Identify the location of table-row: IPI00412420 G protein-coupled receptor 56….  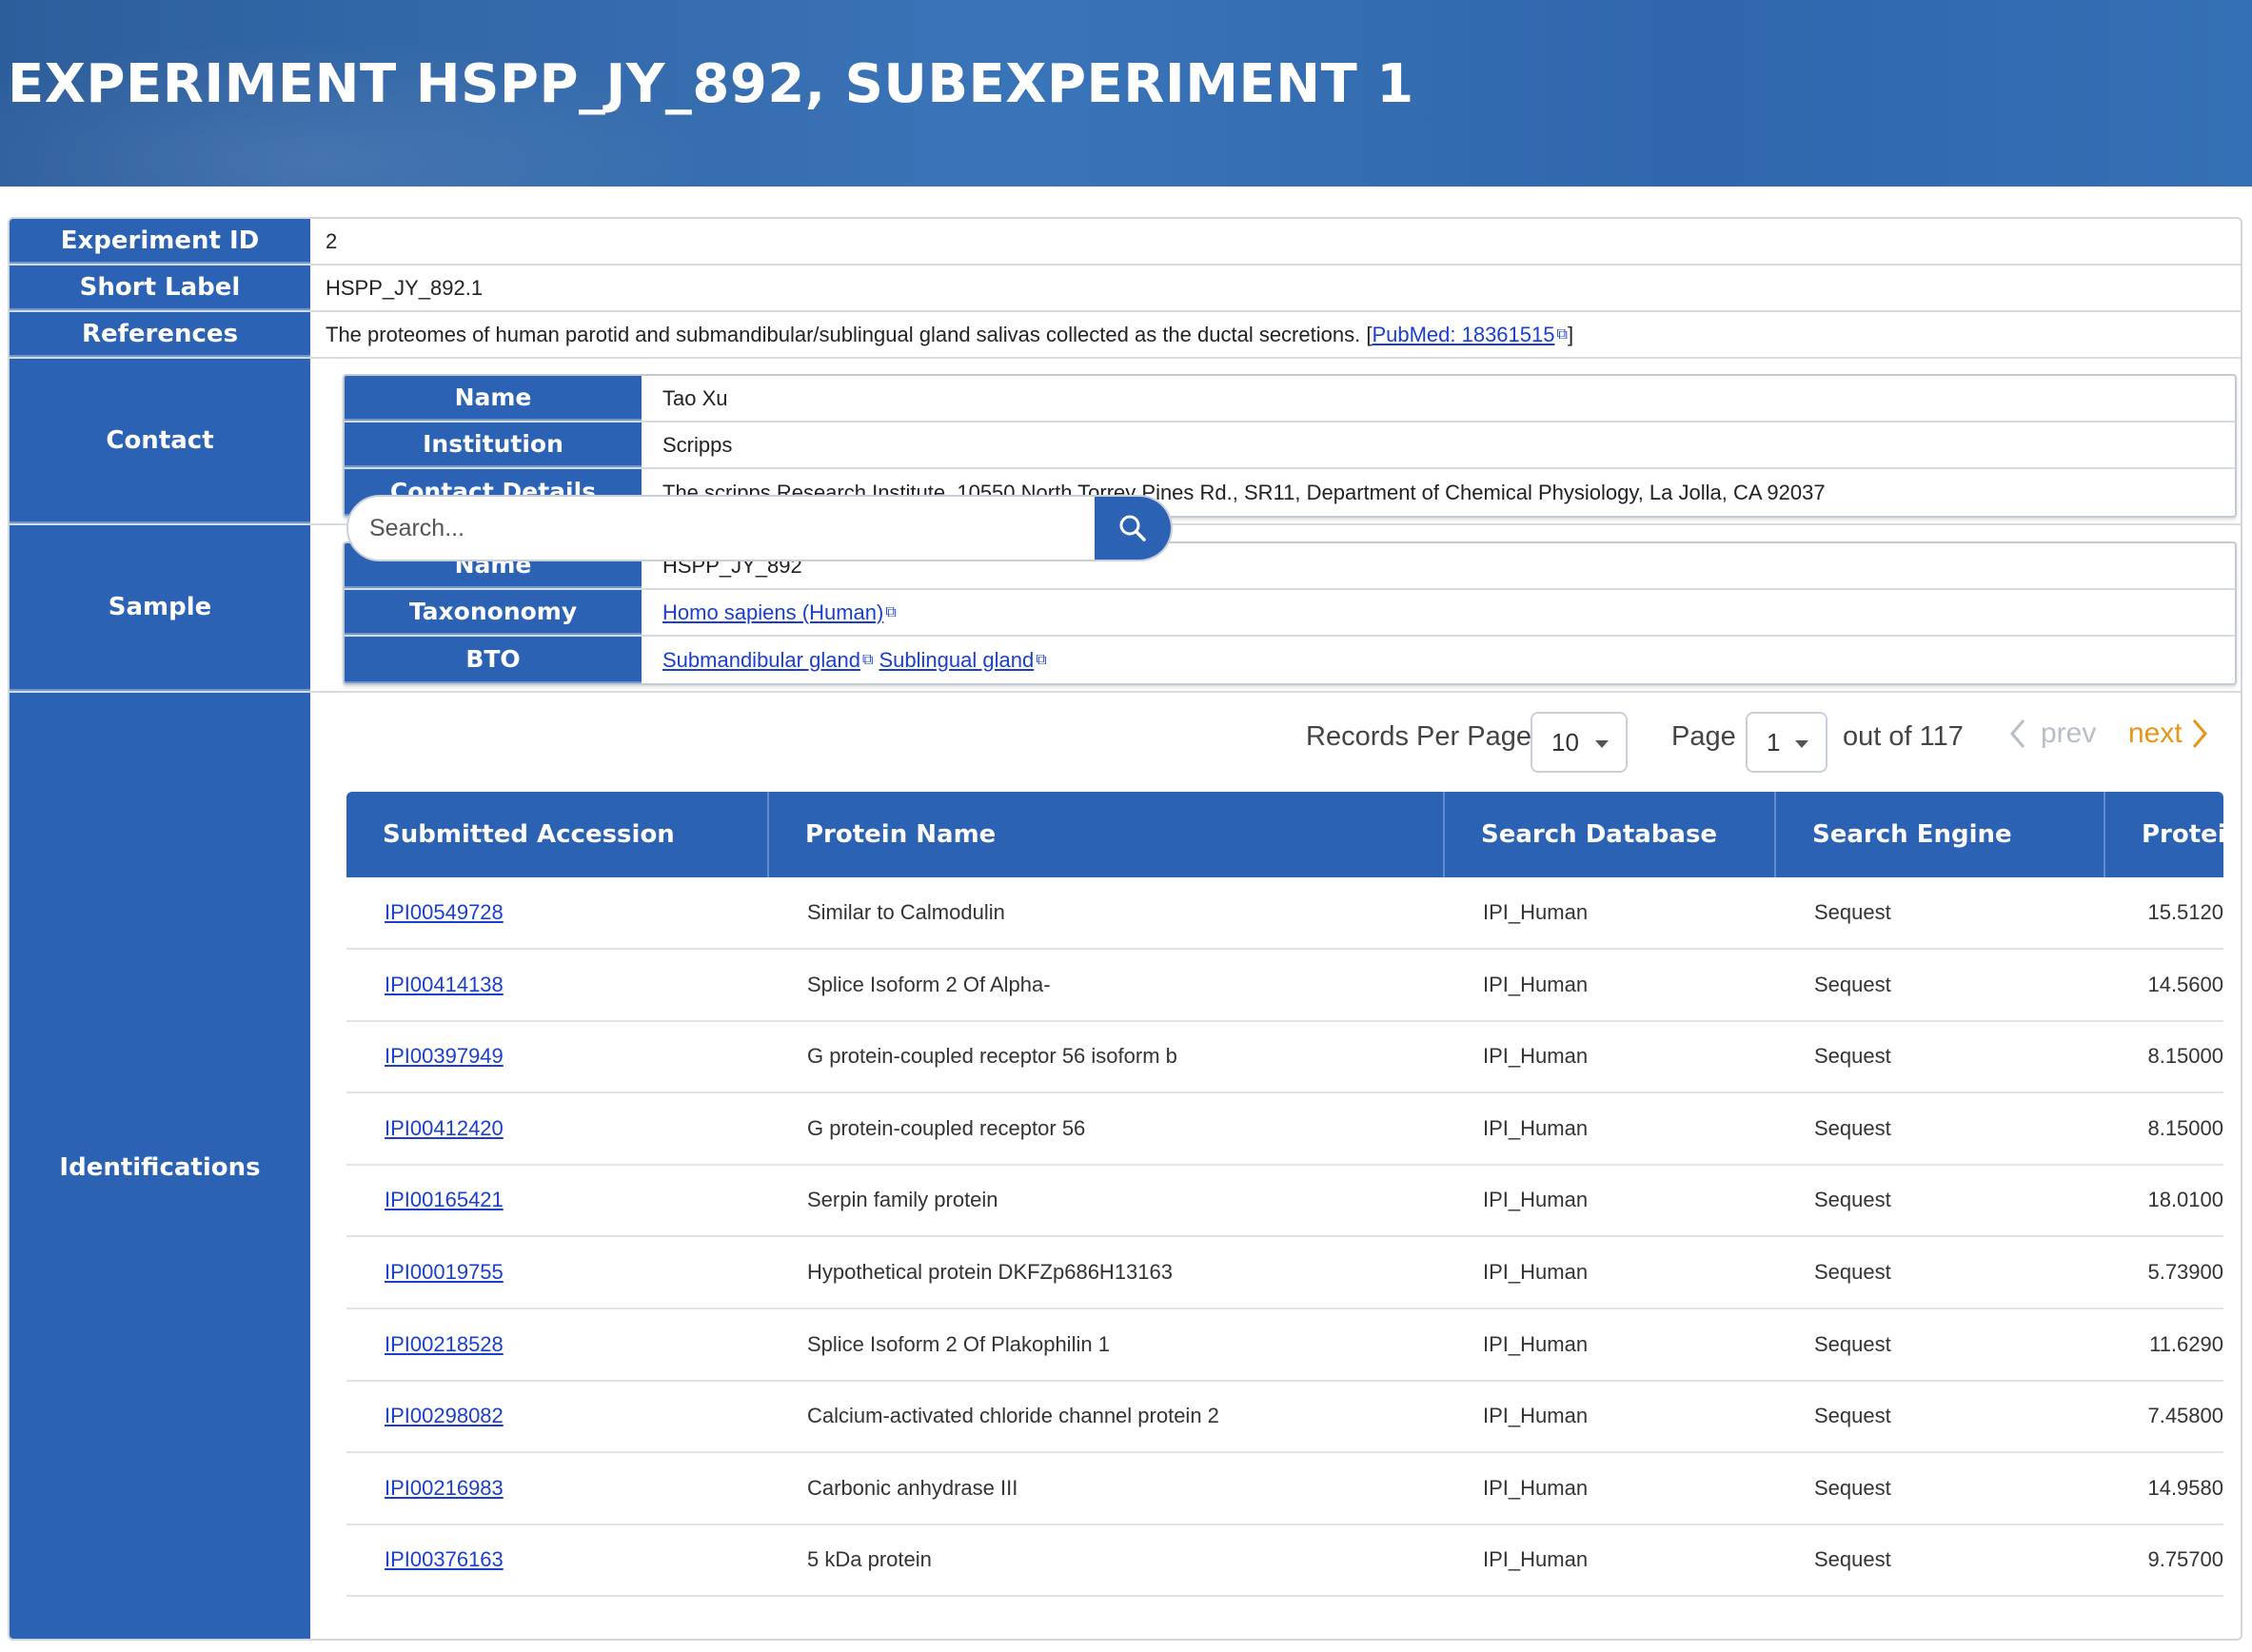
(1284, 1130).